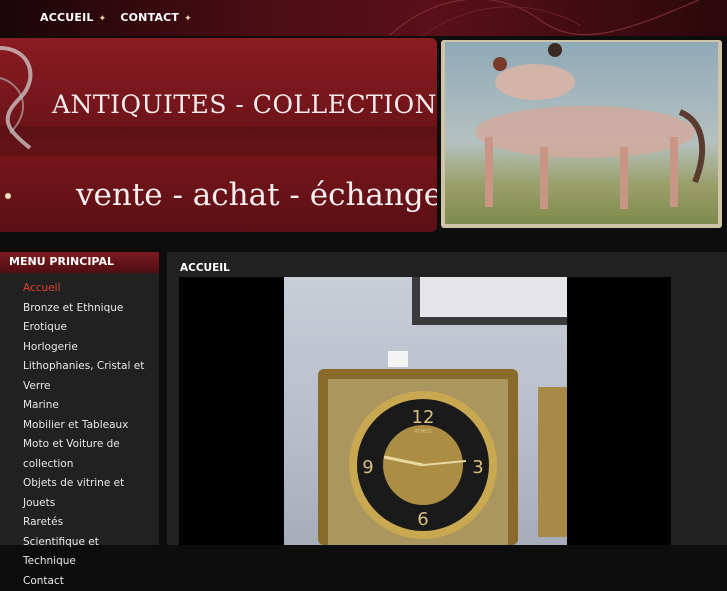 The width and height of the screenshot is (727, 591). What do you see at coordinates (79, 289) in the screenshot?
I see `sidebar-item-accueil: Accueil` at bounding box center [79, 289].